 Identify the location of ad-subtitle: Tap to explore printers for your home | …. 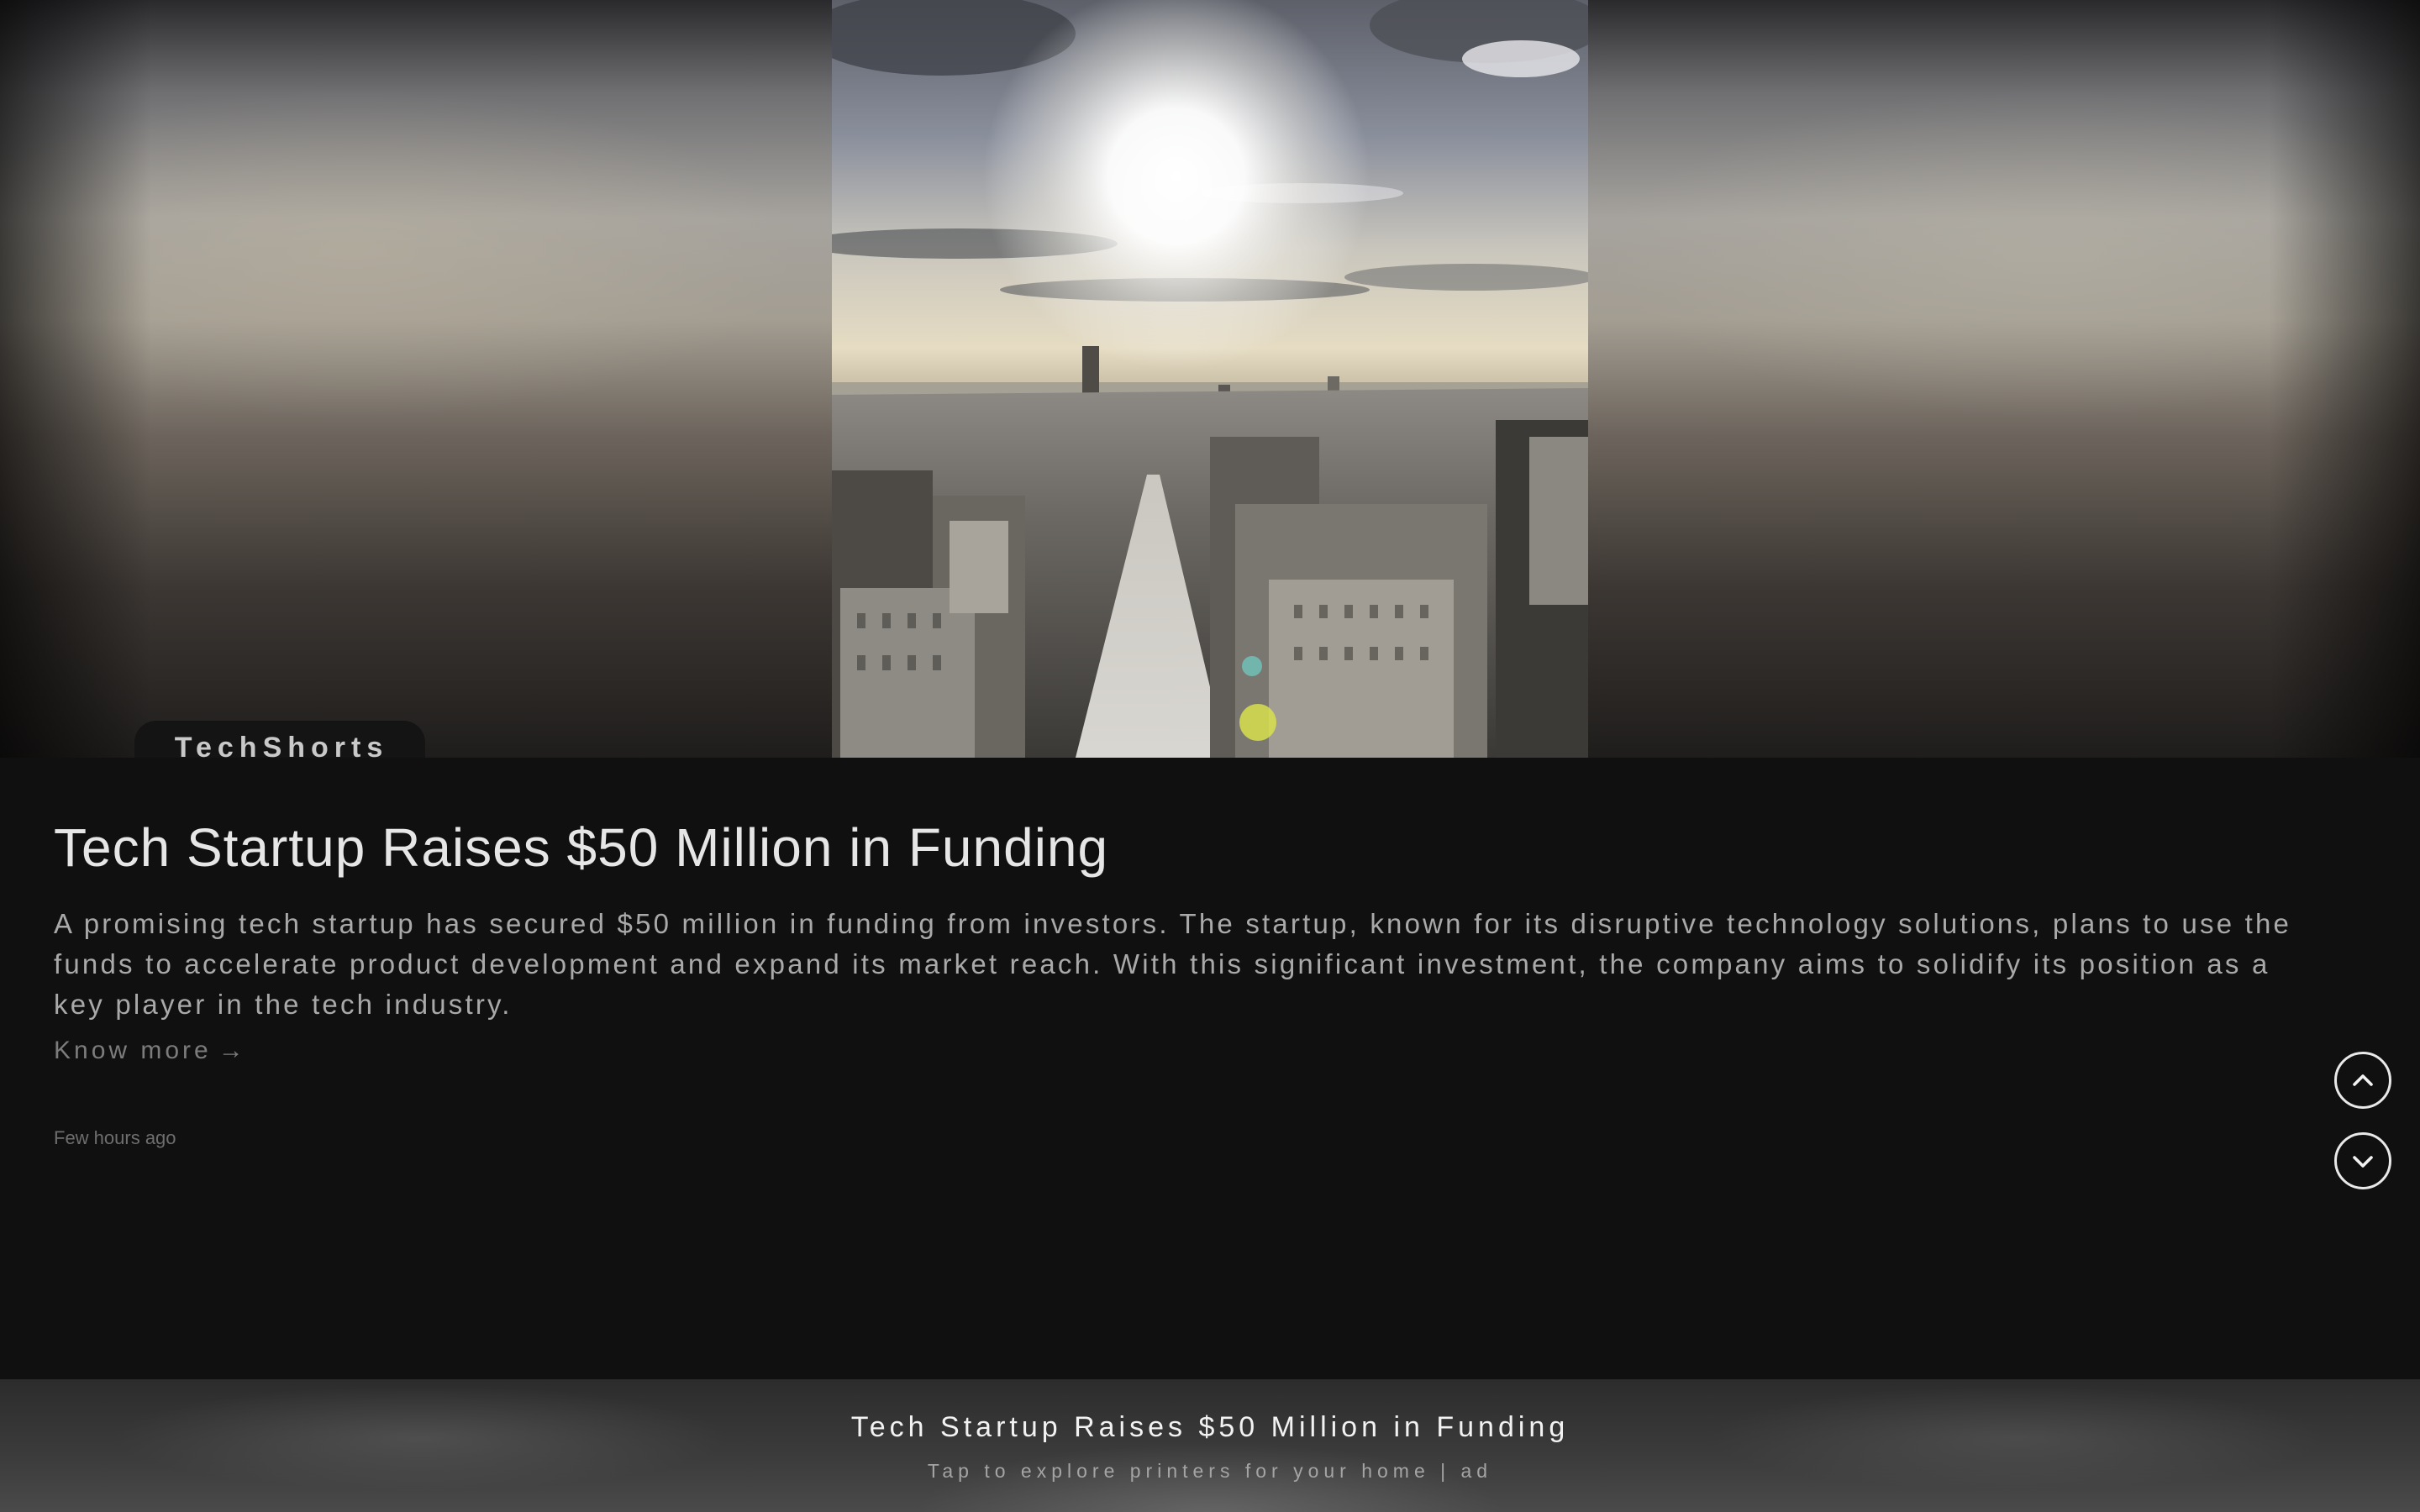
(1210, 1471).